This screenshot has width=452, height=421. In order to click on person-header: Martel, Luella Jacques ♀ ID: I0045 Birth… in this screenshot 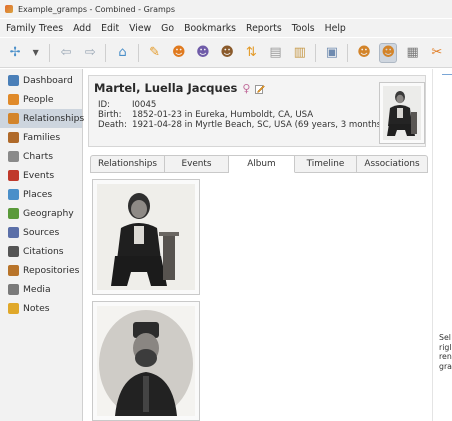, I will do `click(257, 111)`.